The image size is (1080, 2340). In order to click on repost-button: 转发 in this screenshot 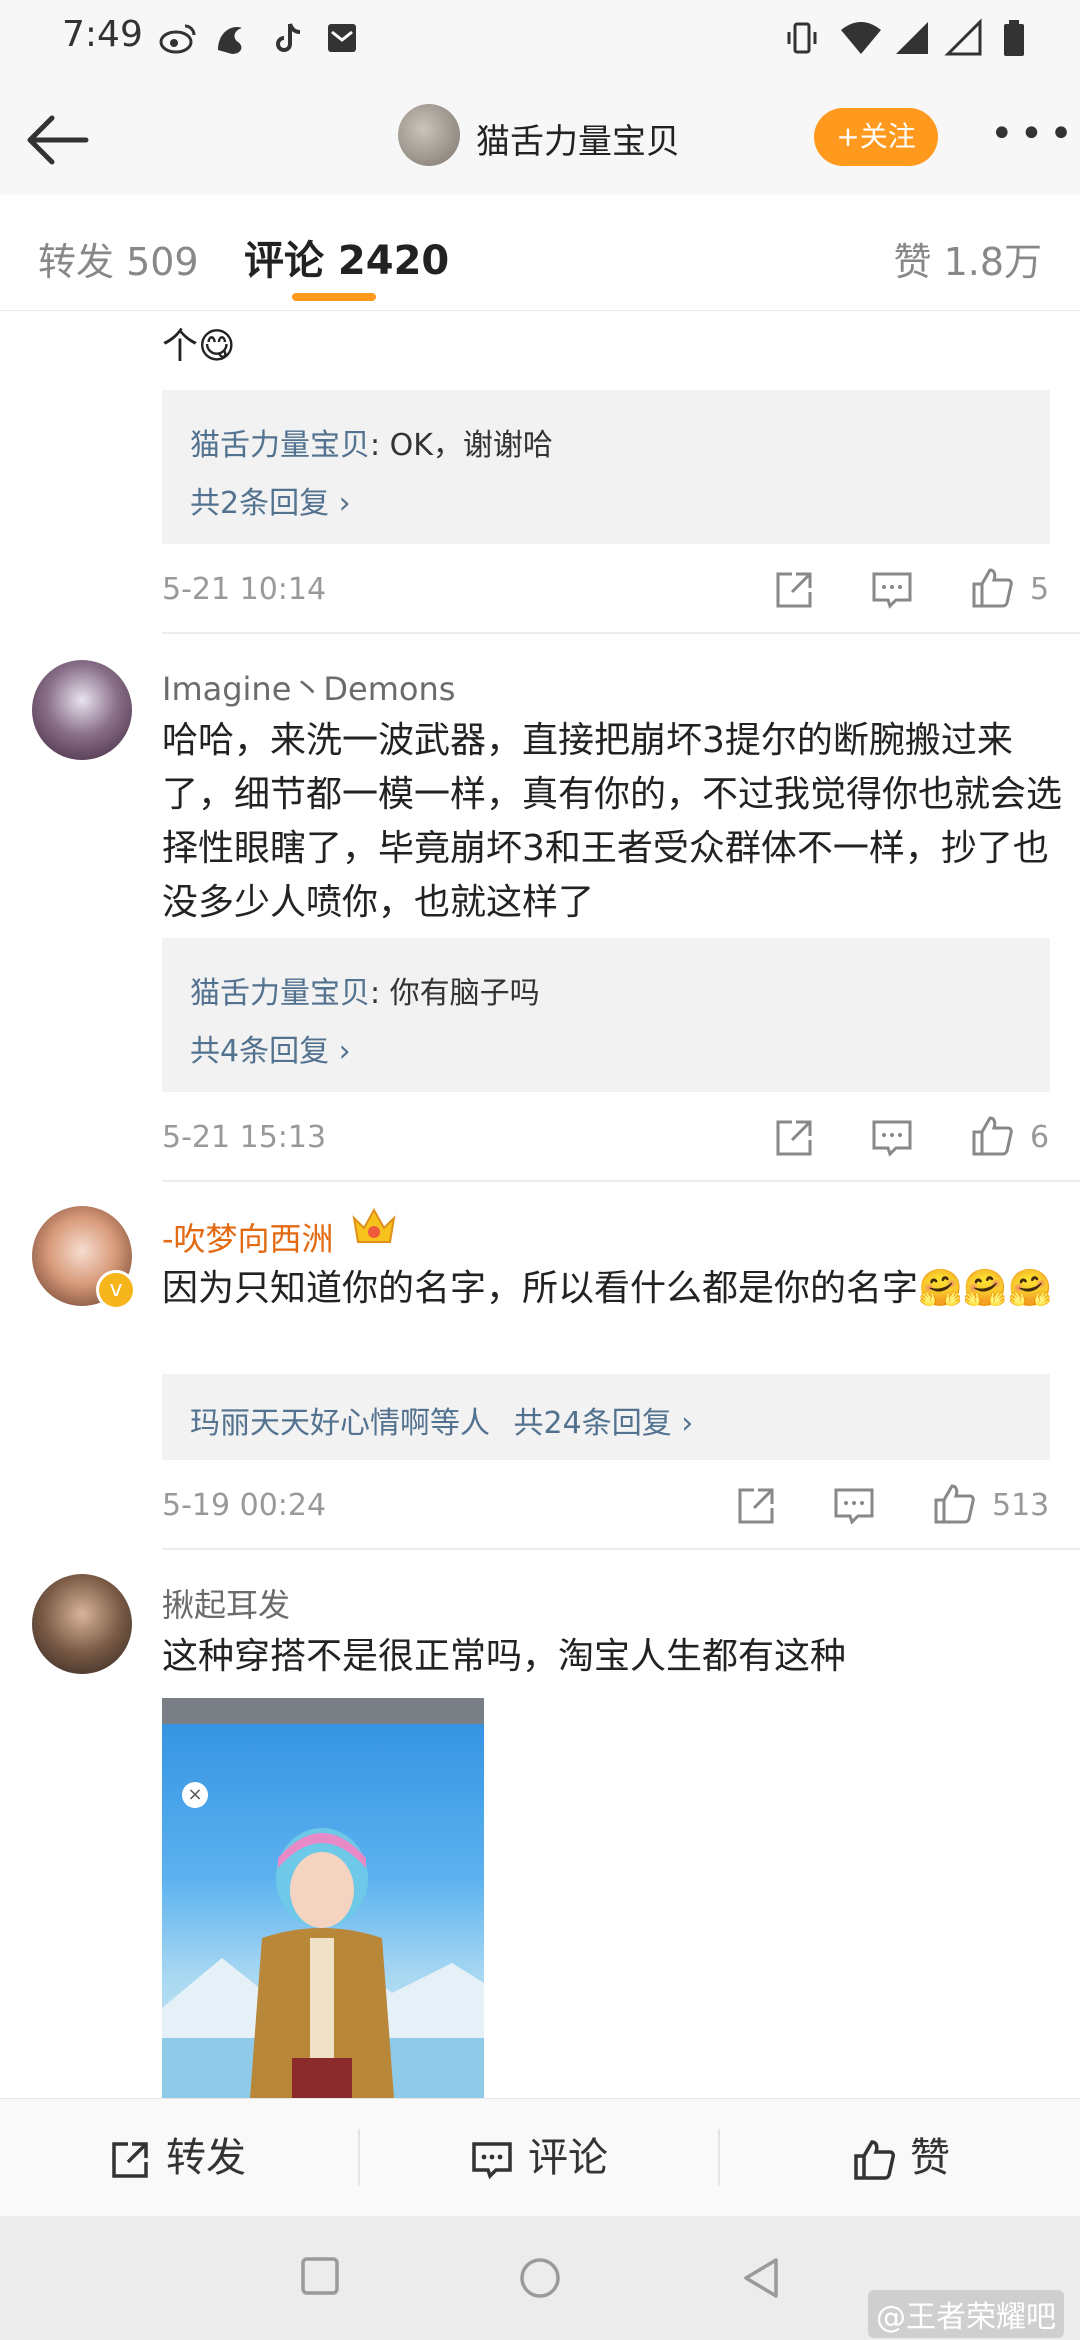, I will do `click(177, 2158)`.